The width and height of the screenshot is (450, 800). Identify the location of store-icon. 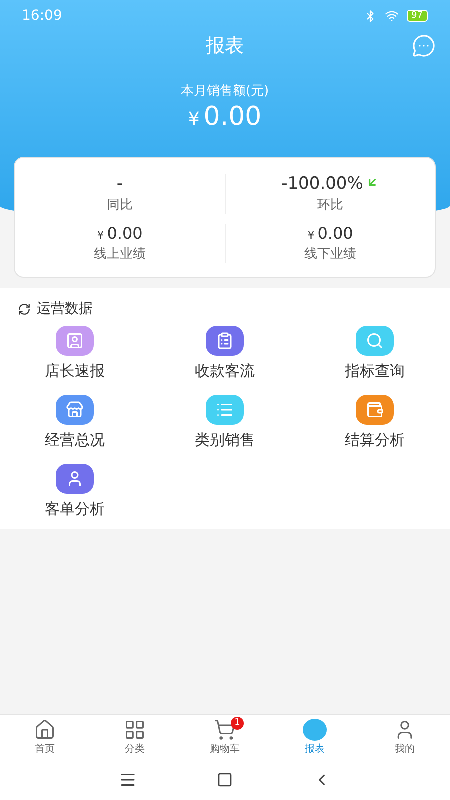
(75, 410).